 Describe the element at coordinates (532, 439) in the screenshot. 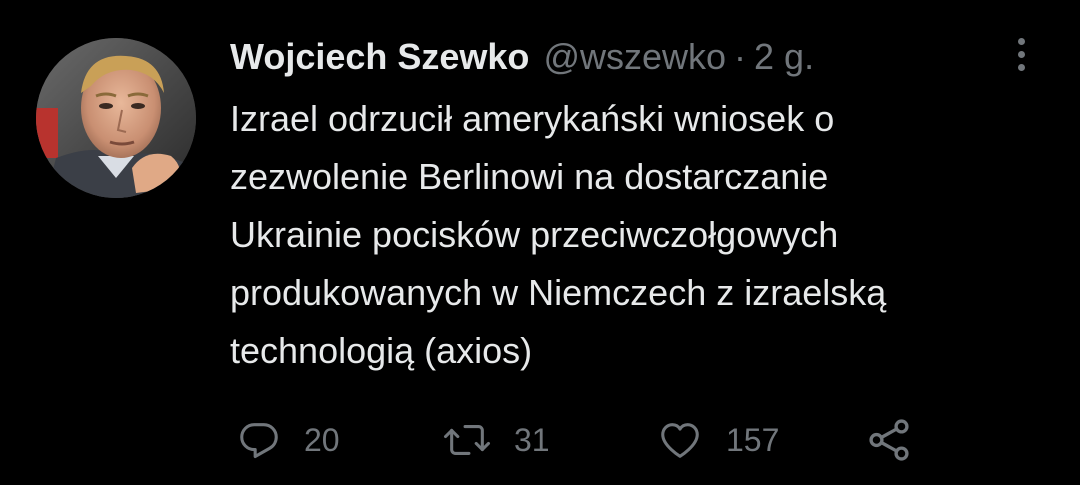

I see `retweet-count: 31` at that location.